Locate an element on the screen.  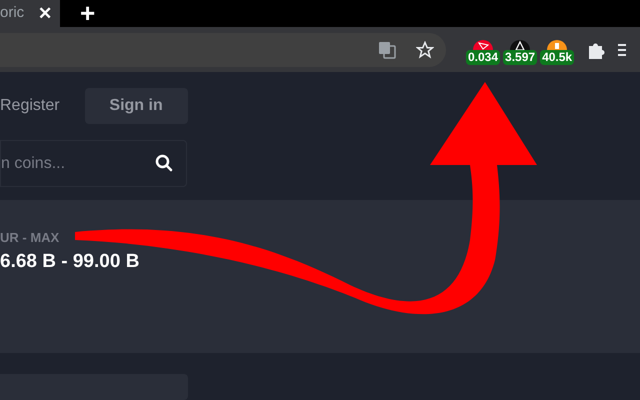
sign-in-button: Sign in is located at coordinates (136, 106).